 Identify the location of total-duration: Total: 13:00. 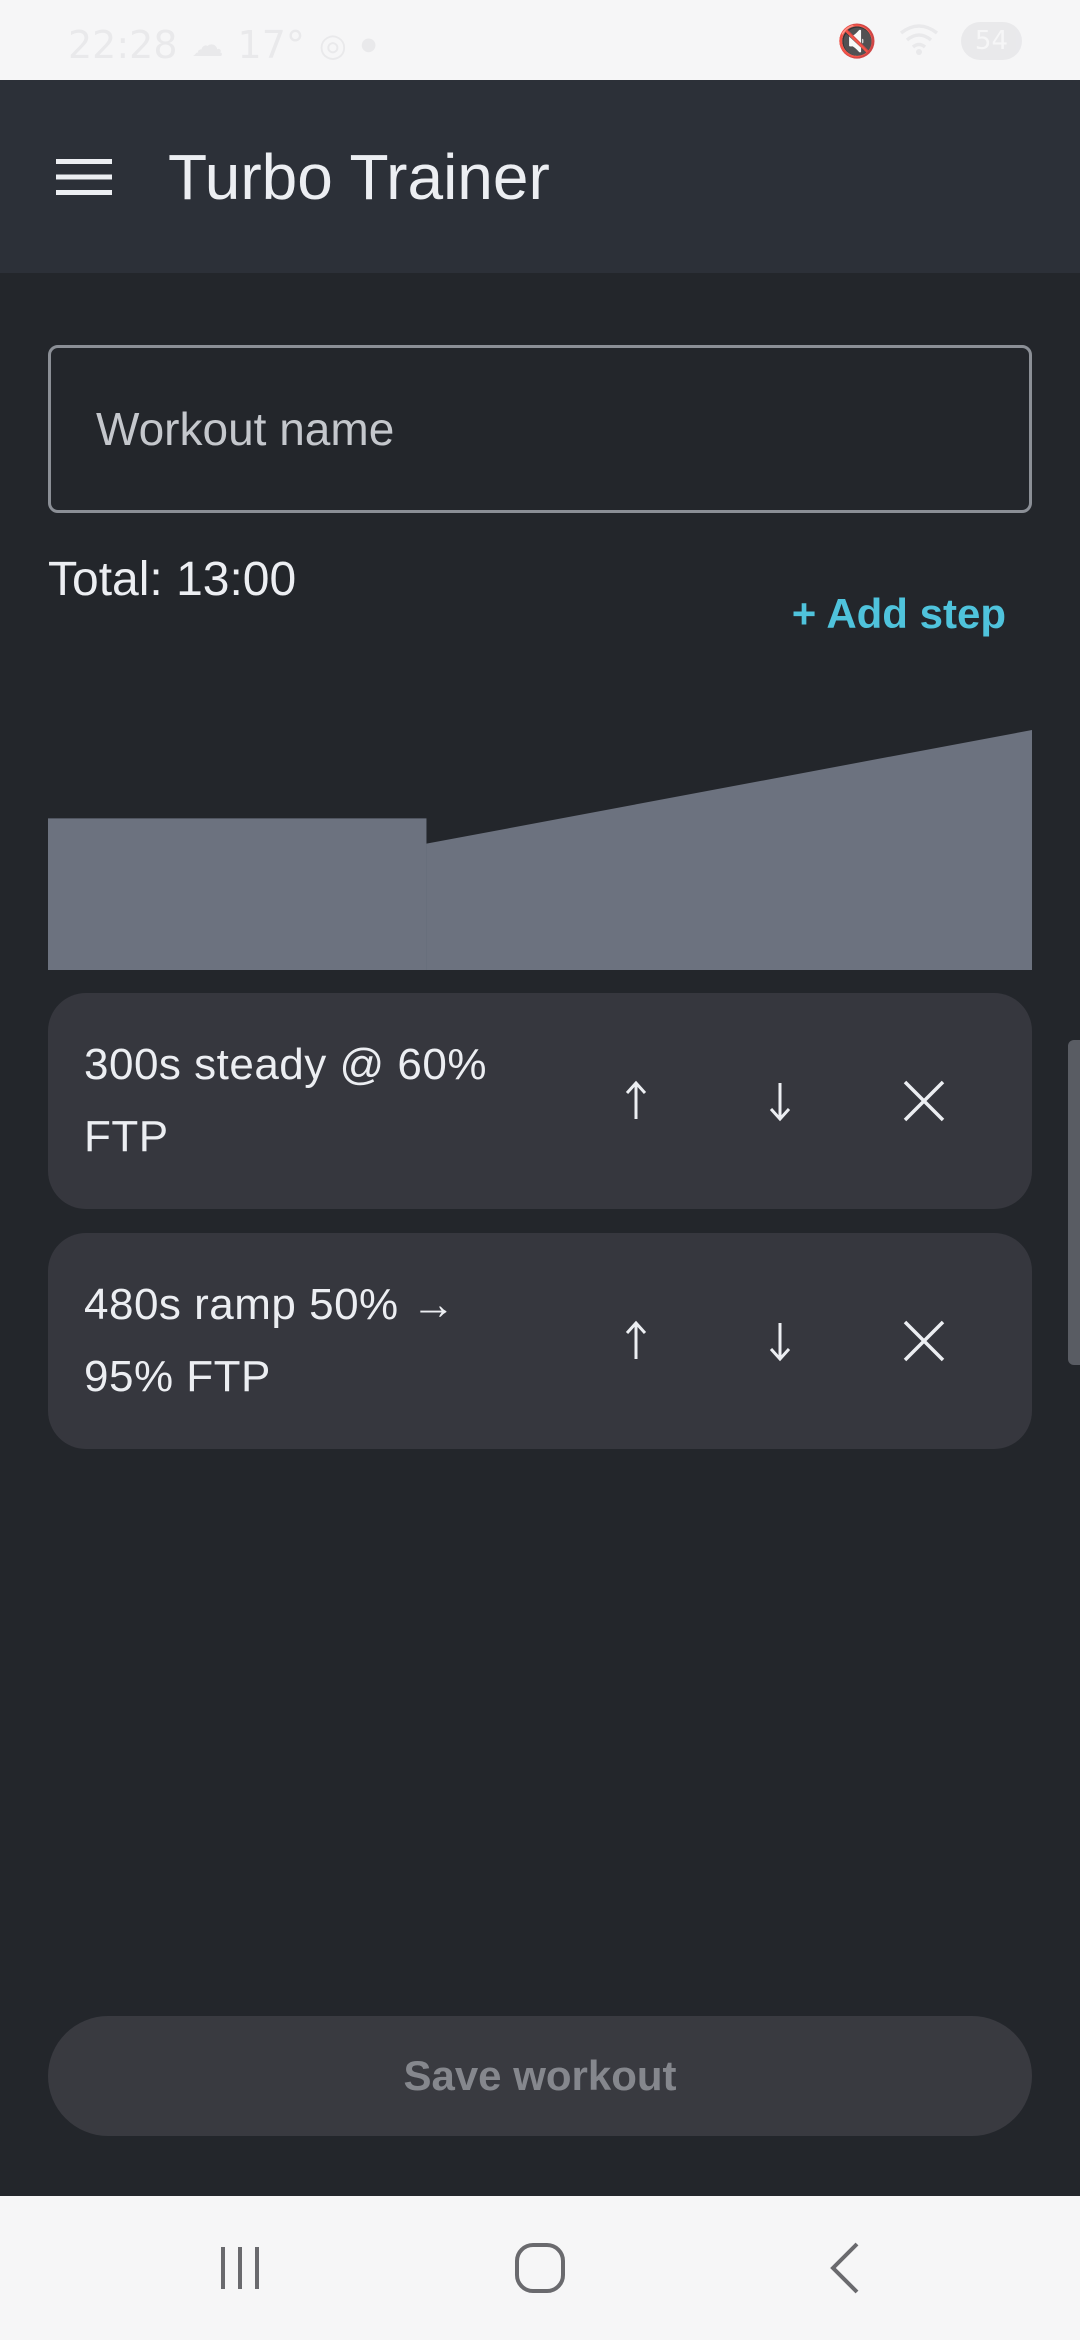
(172, 579).